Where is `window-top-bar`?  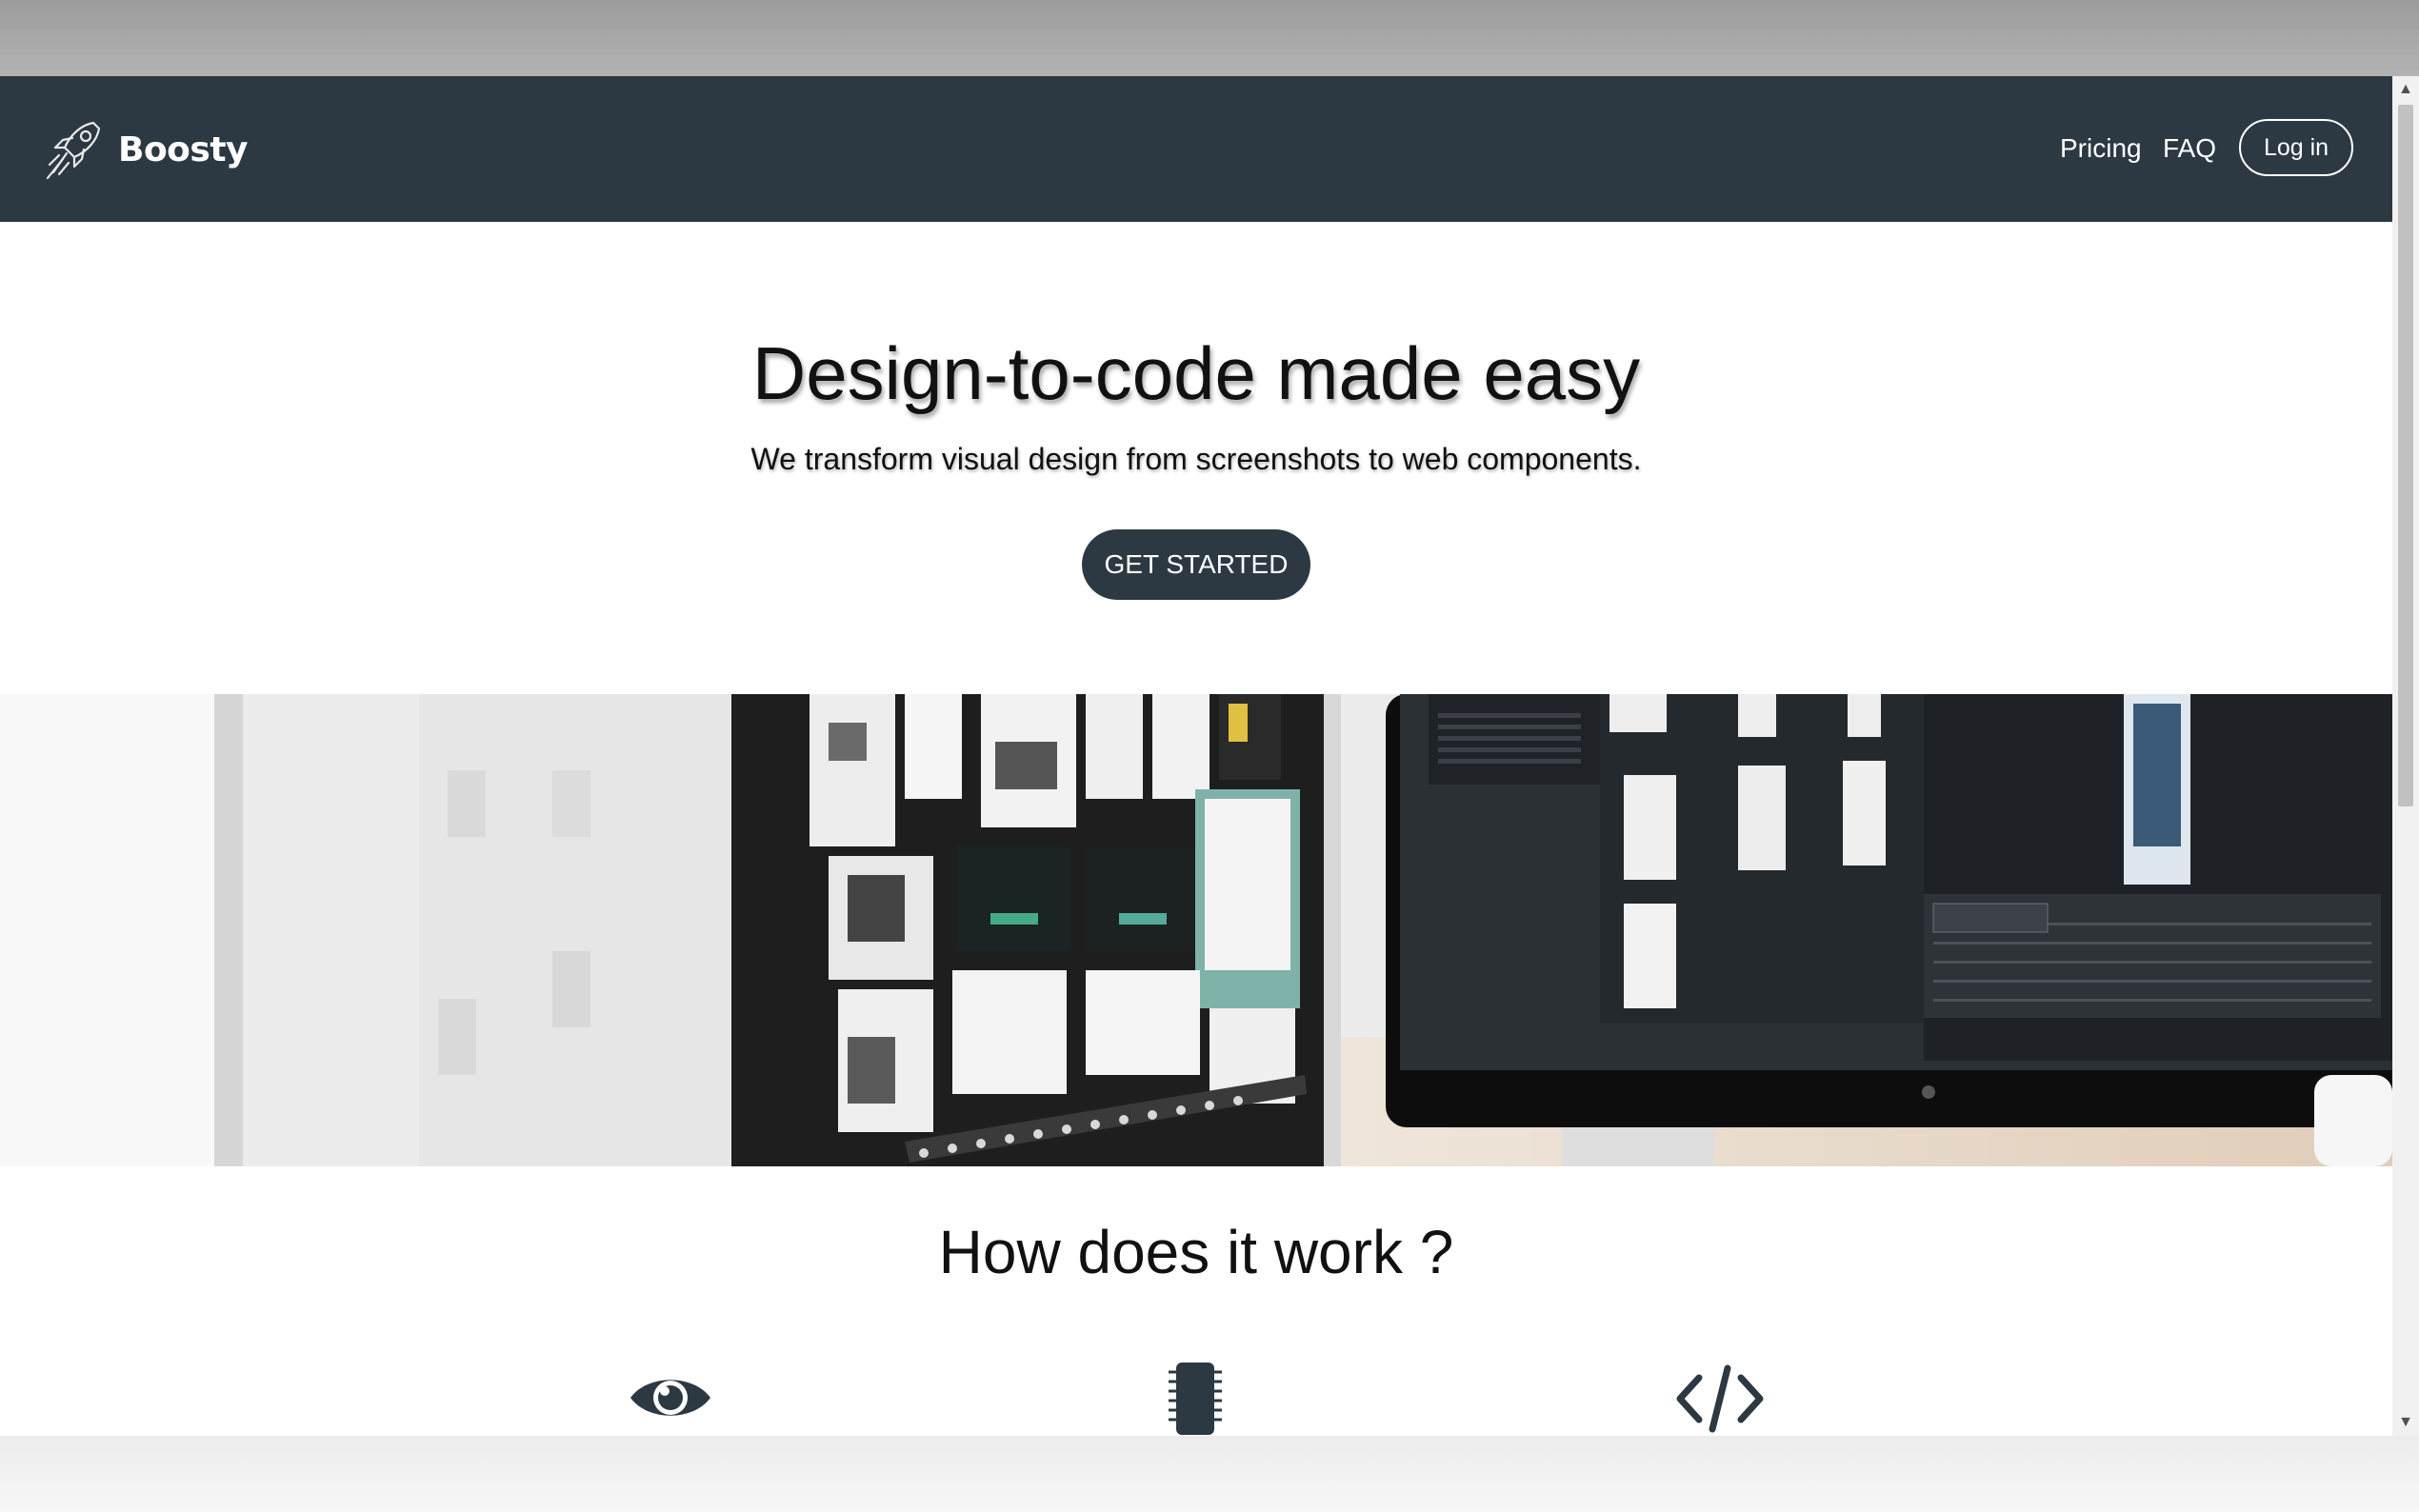
window-top-bar is located at coordinates (1209, 38).